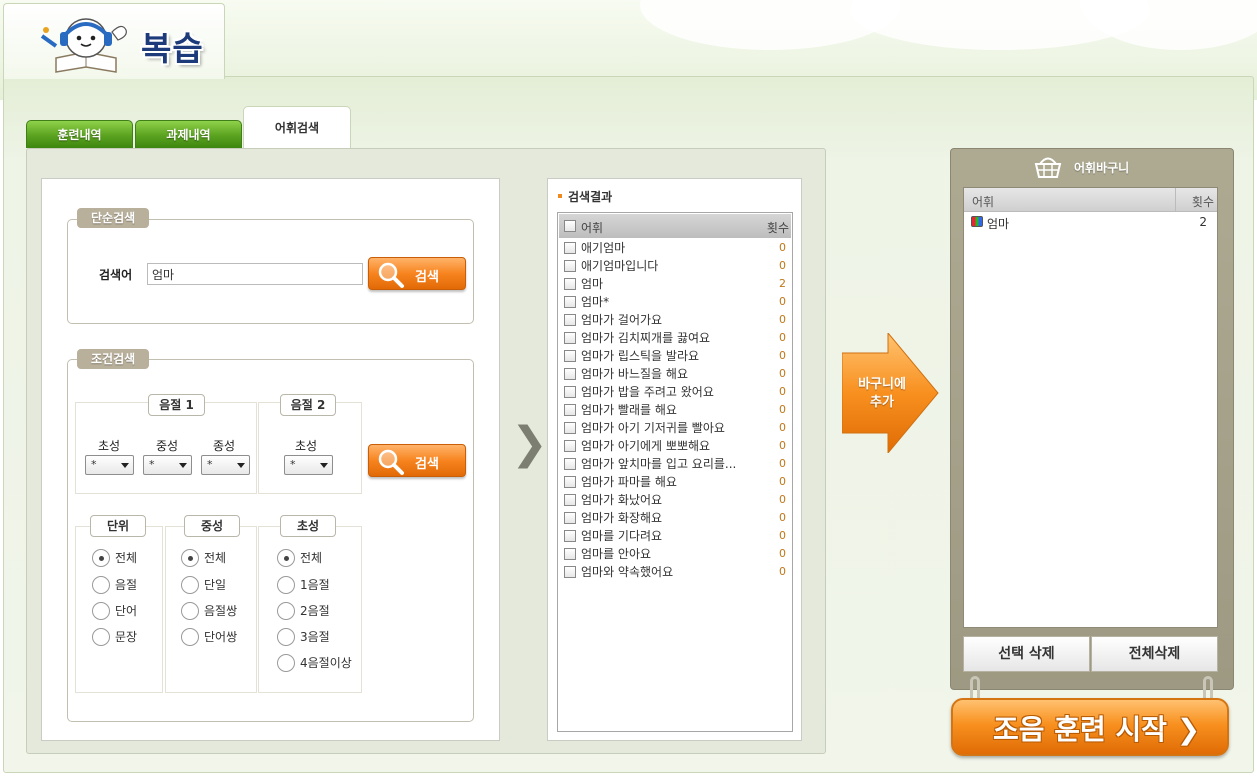  I want to click on table-row: 엄마를 안아요 0, so click(675, 554).